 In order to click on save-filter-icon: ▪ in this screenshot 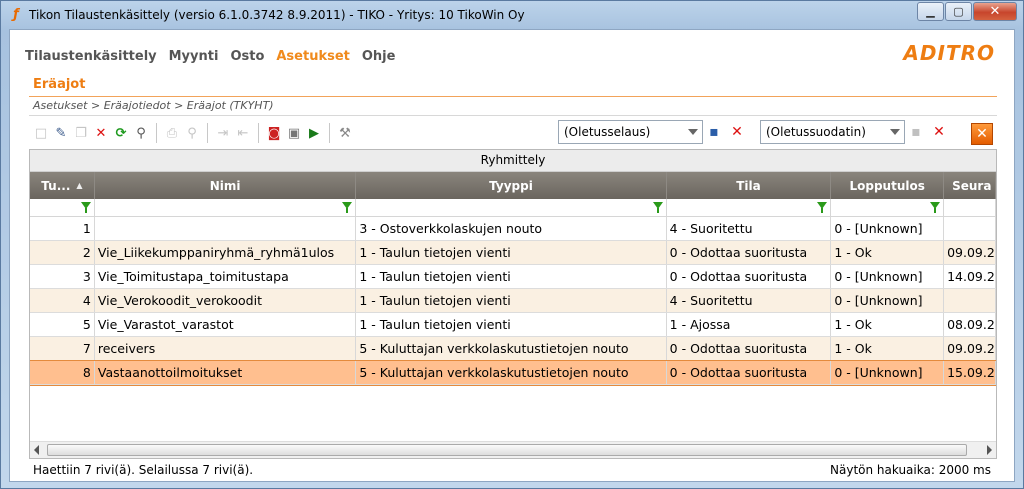, I will do `click(916, 132)`.